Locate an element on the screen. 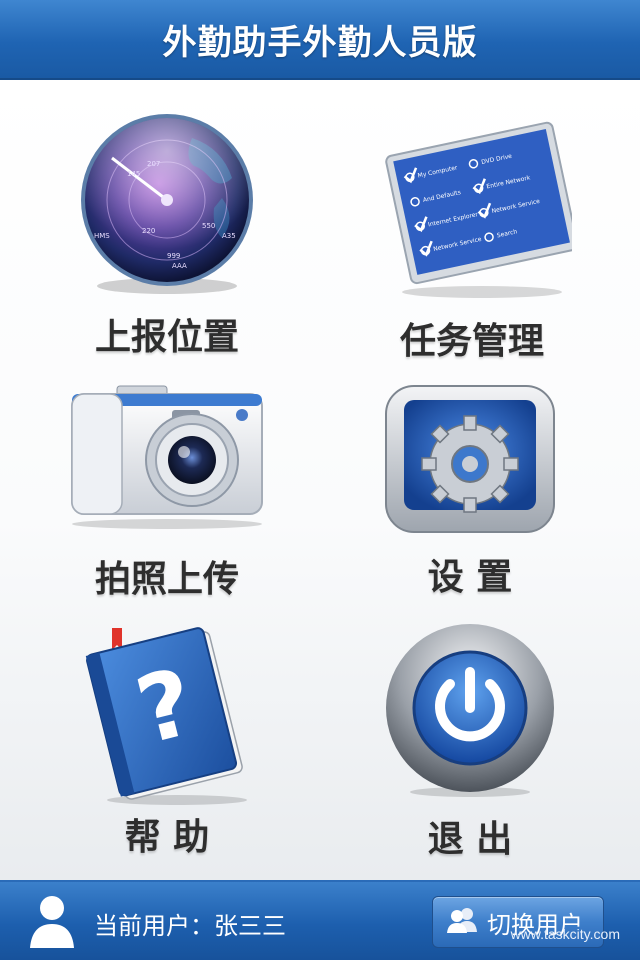  photo-upload-button: 拍照上传 is located at coordinates (167, 505).